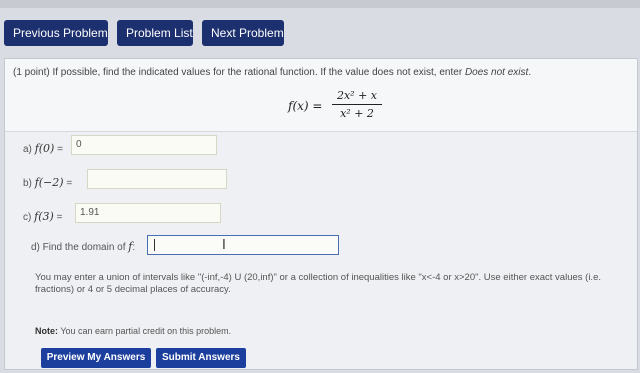 The height and width of the screenshot is (373, 640). I want to click on part-c-eq: =, so click(59, 217).